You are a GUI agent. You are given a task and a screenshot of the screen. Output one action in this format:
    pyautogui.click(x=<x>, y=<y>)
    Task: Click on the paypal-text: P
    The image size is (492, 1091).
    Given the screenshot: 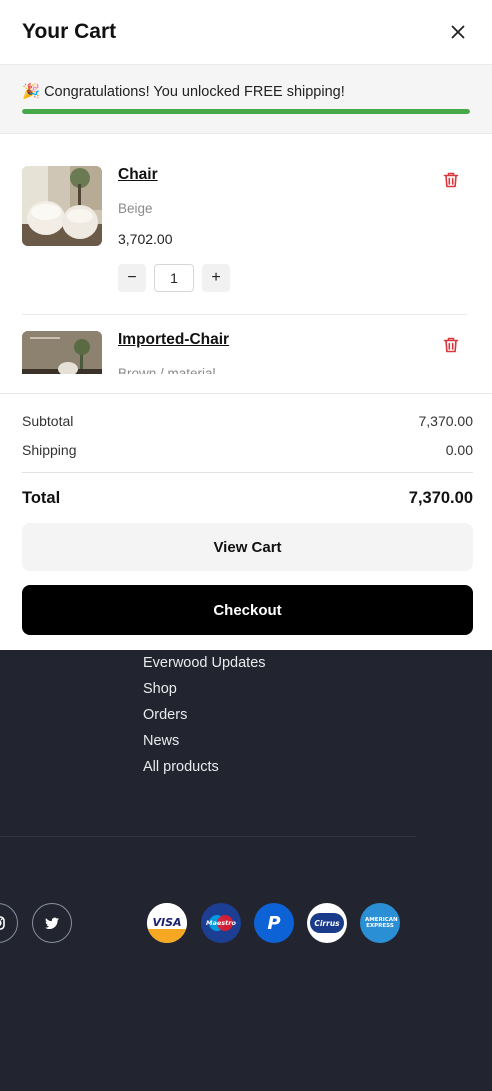 What is the action you would take?
    pyautogui.click(x=274, y=923)
    